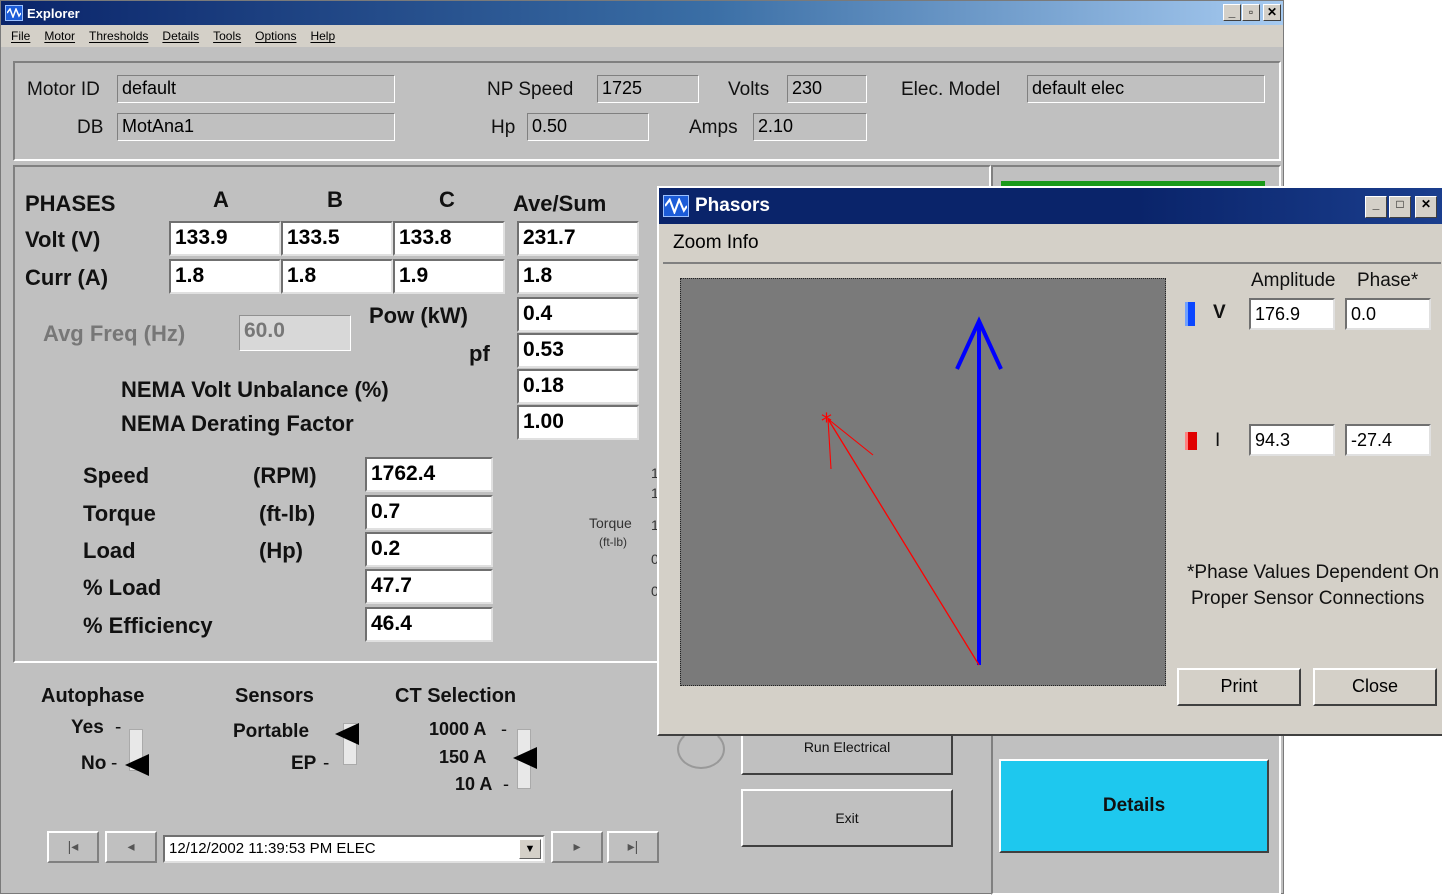  Describe the element at coordinates (337, 238) in the screenshot. I see `volt-phase-b: 133.5` at that location.